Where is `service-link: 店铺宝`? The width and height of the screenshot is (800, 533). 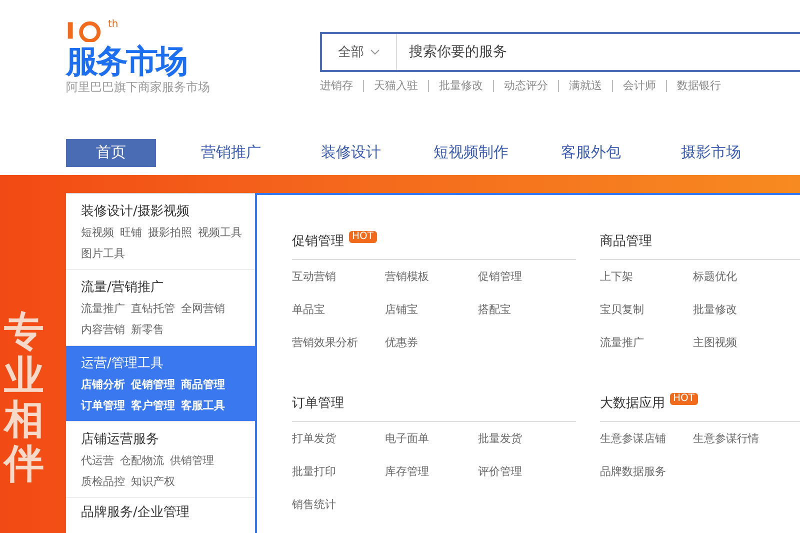 service-link: 店铺宝 is located at coordinates (431, 309).